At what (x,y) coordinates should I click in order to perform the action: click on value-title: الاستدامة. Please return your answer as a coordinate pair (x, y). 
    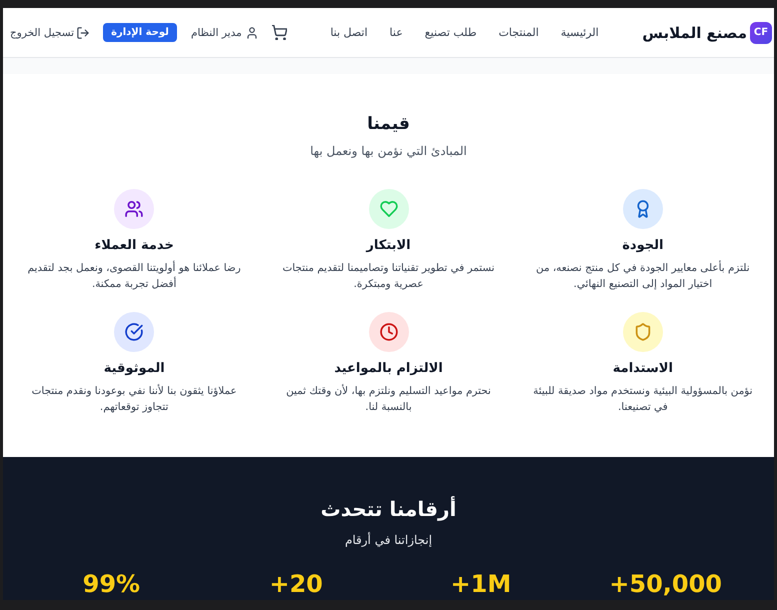
    Looking at the image, I should click on (642, 369).